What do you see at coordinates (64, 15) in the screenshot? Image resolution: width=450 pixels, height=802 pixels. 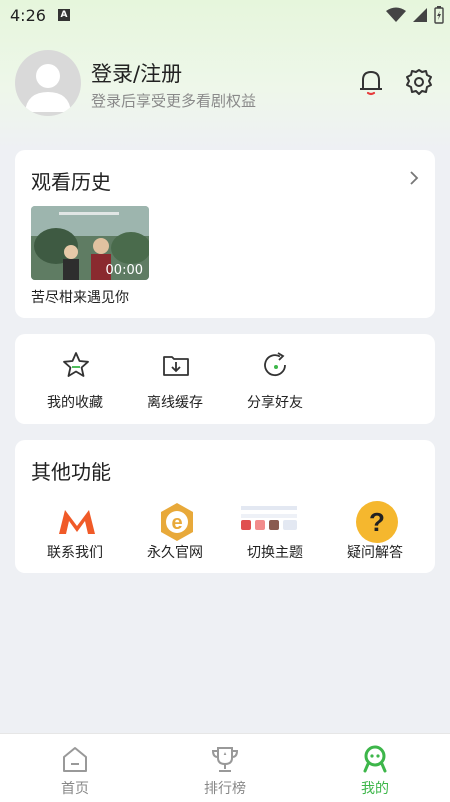 I see `notification-a-icon: A` at bounding box center [64, 15].